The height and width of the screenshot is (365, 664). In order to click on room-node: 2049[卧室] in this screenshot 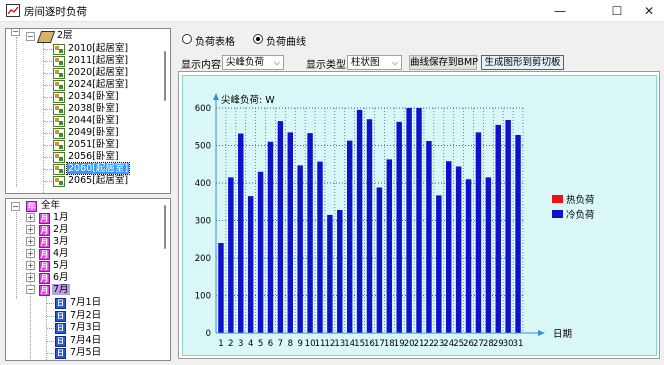, I will do `click(93, 133)`.